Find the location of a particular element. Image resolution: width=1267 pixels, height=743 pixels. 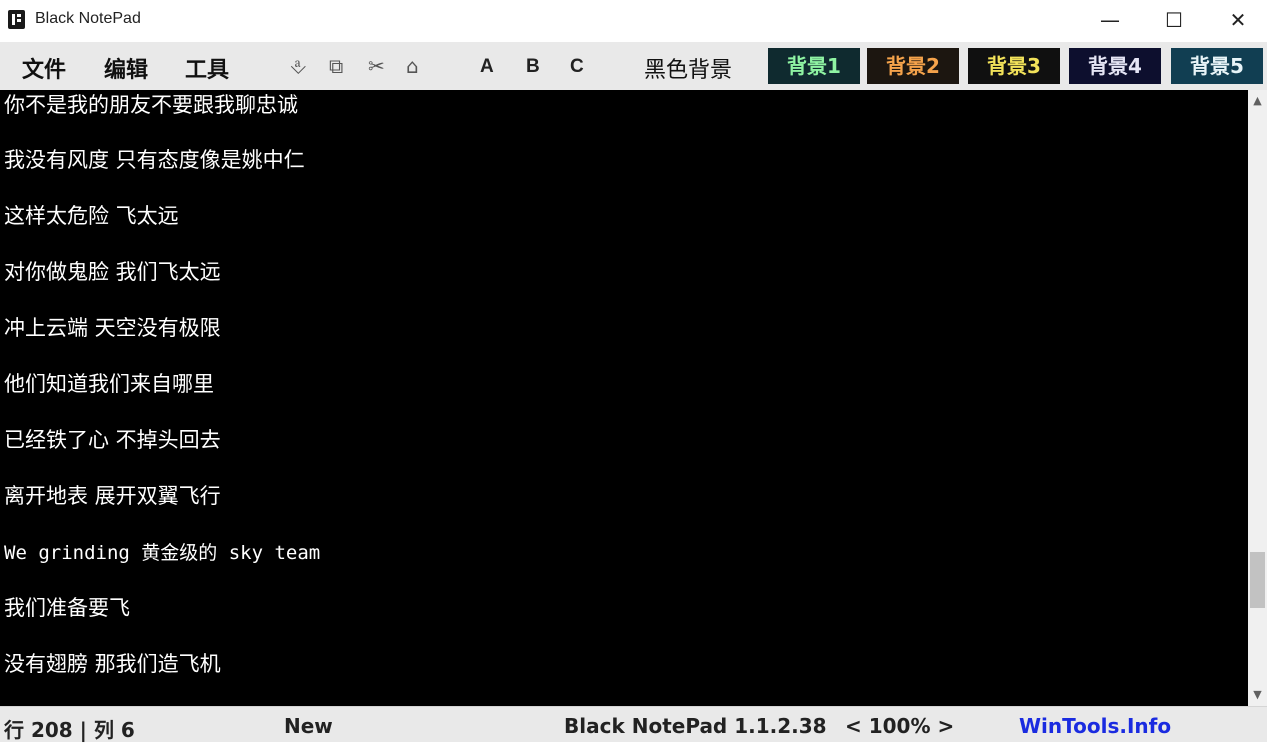

text-line: 离开地表 展开双翼飞行 is located at coordinates (112, 496).